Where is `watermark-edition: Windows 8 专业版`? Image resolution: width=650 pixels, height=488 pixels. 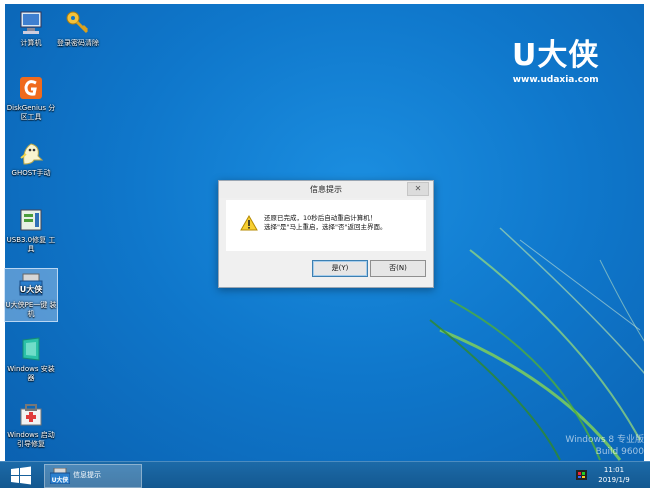
watermark-edition: Windows 8 专业版 is located at coordinates (604, 440).